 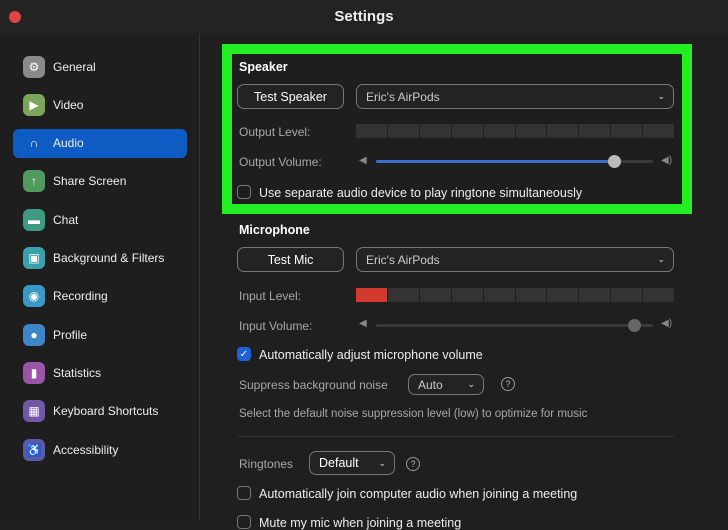 What do you see at coordinates (430, 384) in the screenshot?
I see `suppress-noise-value: Auto` at bounding box center [430, 384].